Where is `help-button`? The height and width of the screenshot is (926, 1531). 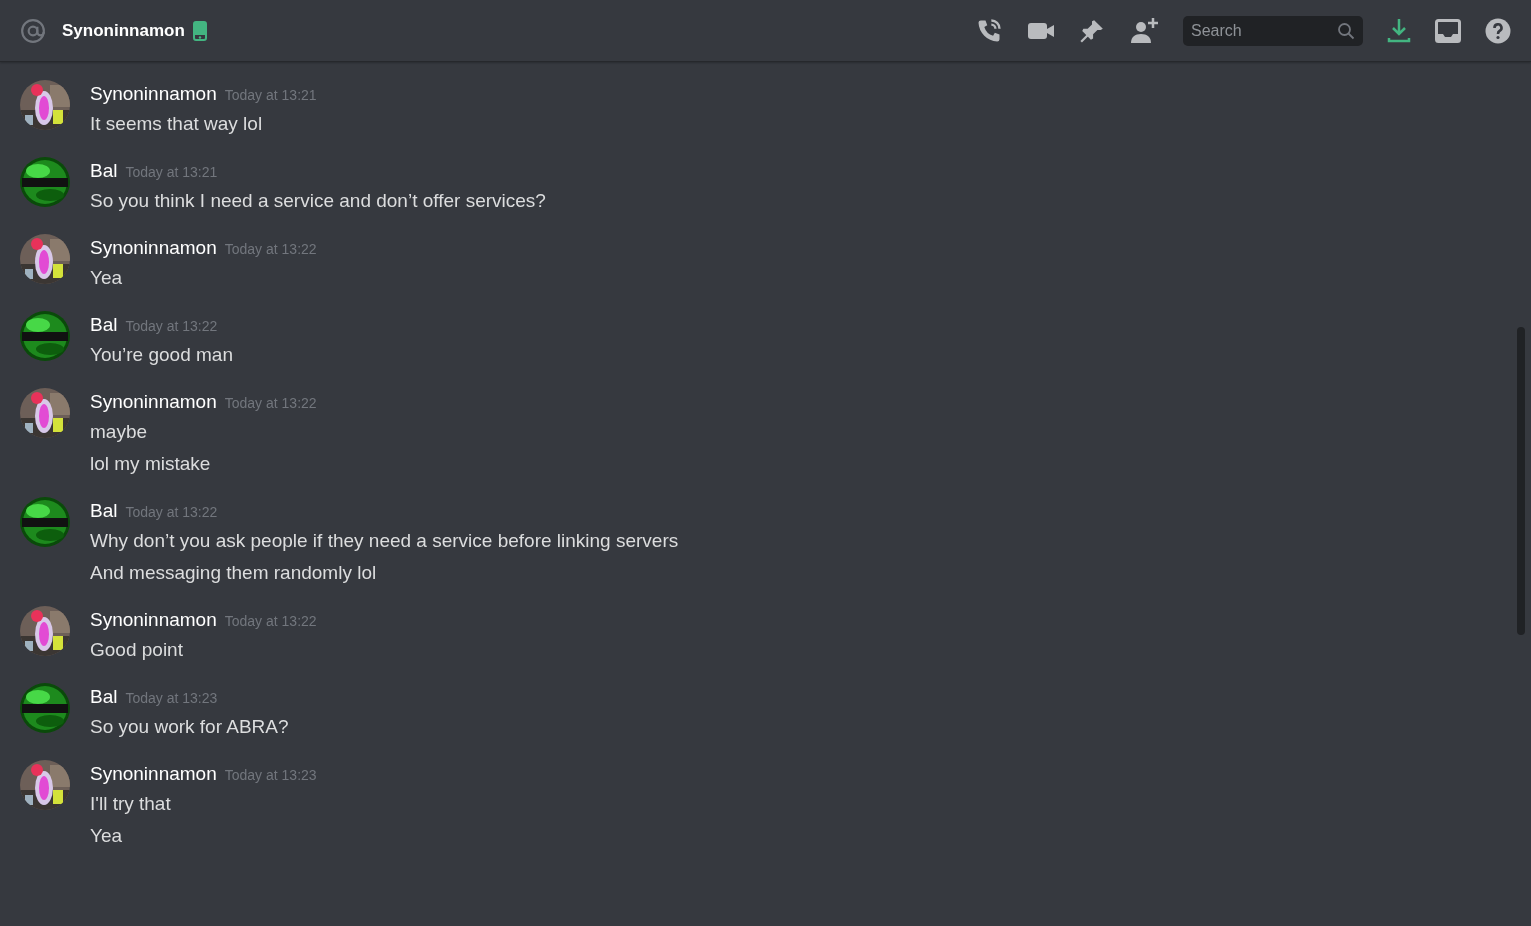 help-button is located at coordinates (1498, 30).